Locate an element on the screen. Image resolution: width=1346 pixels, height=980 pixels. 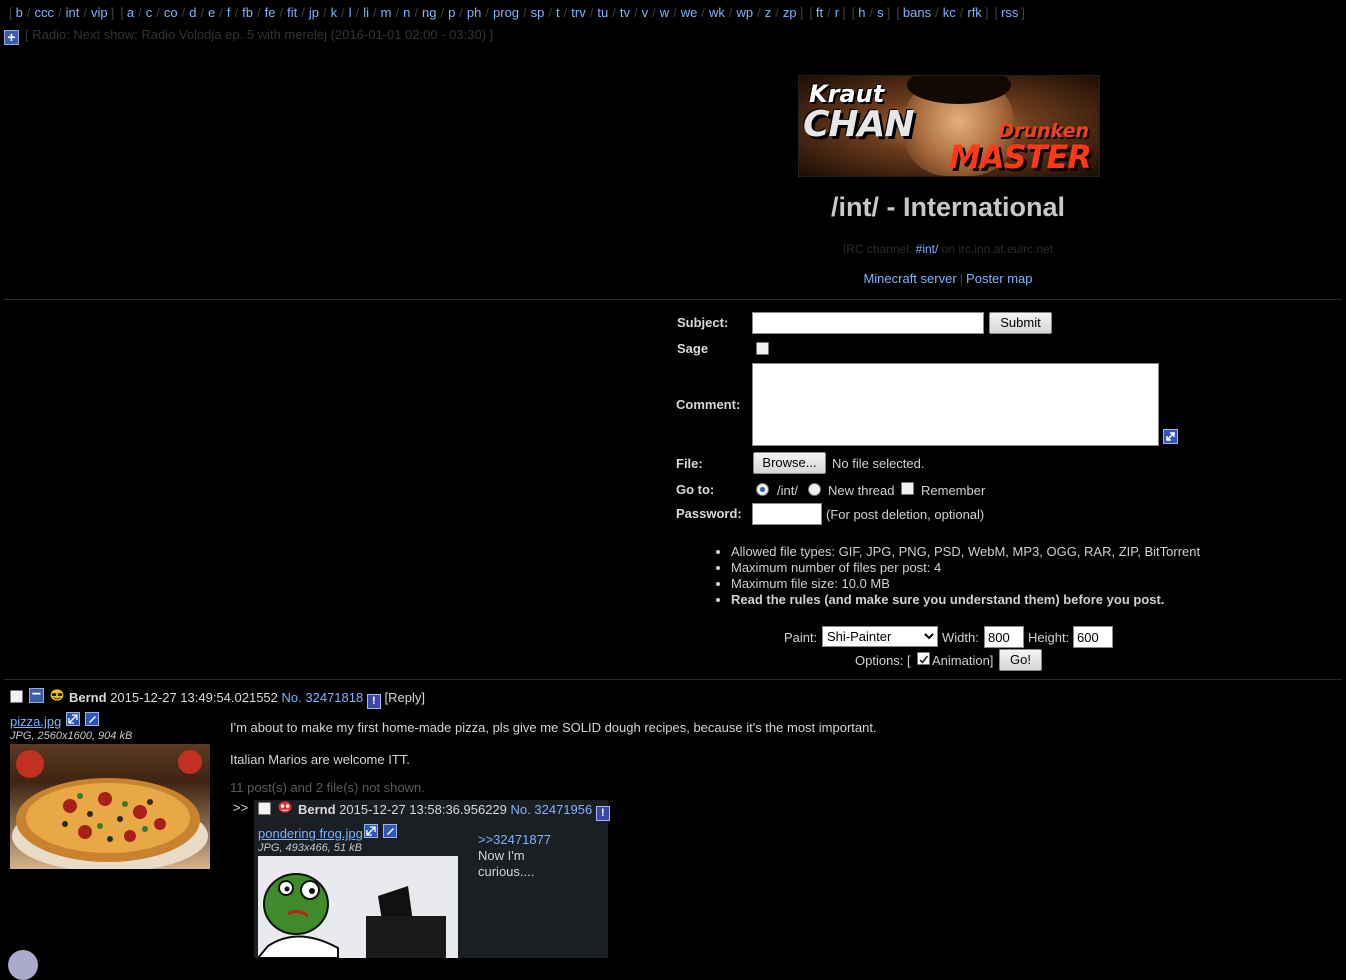
irc-channel-link: #int/ is located at coordinates (927, 249).